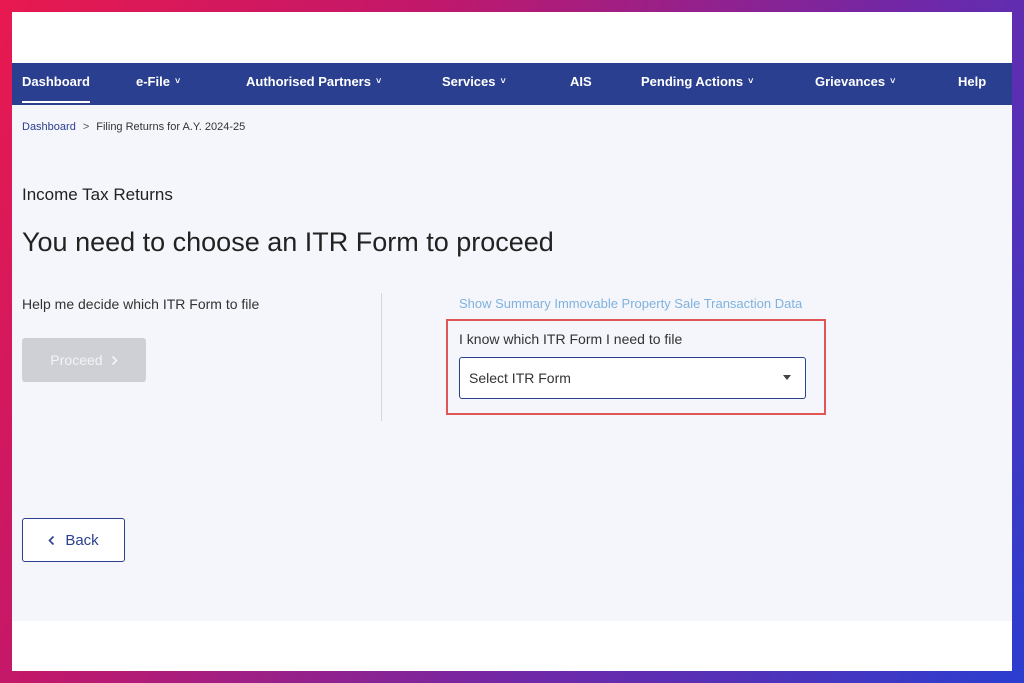 This screenshot has width=1024, height=683. I want to click on nav-item-pending-actions: Pending Actions ˅, so click(697, 84).